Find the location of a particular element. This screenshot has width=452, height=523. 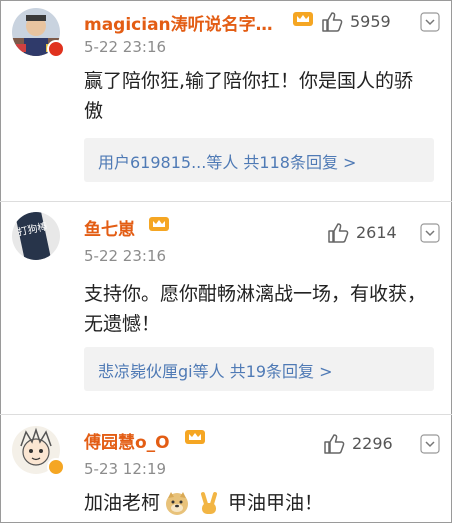

comment-time: 5-23 12:19 is located at coordinates (125, 469).